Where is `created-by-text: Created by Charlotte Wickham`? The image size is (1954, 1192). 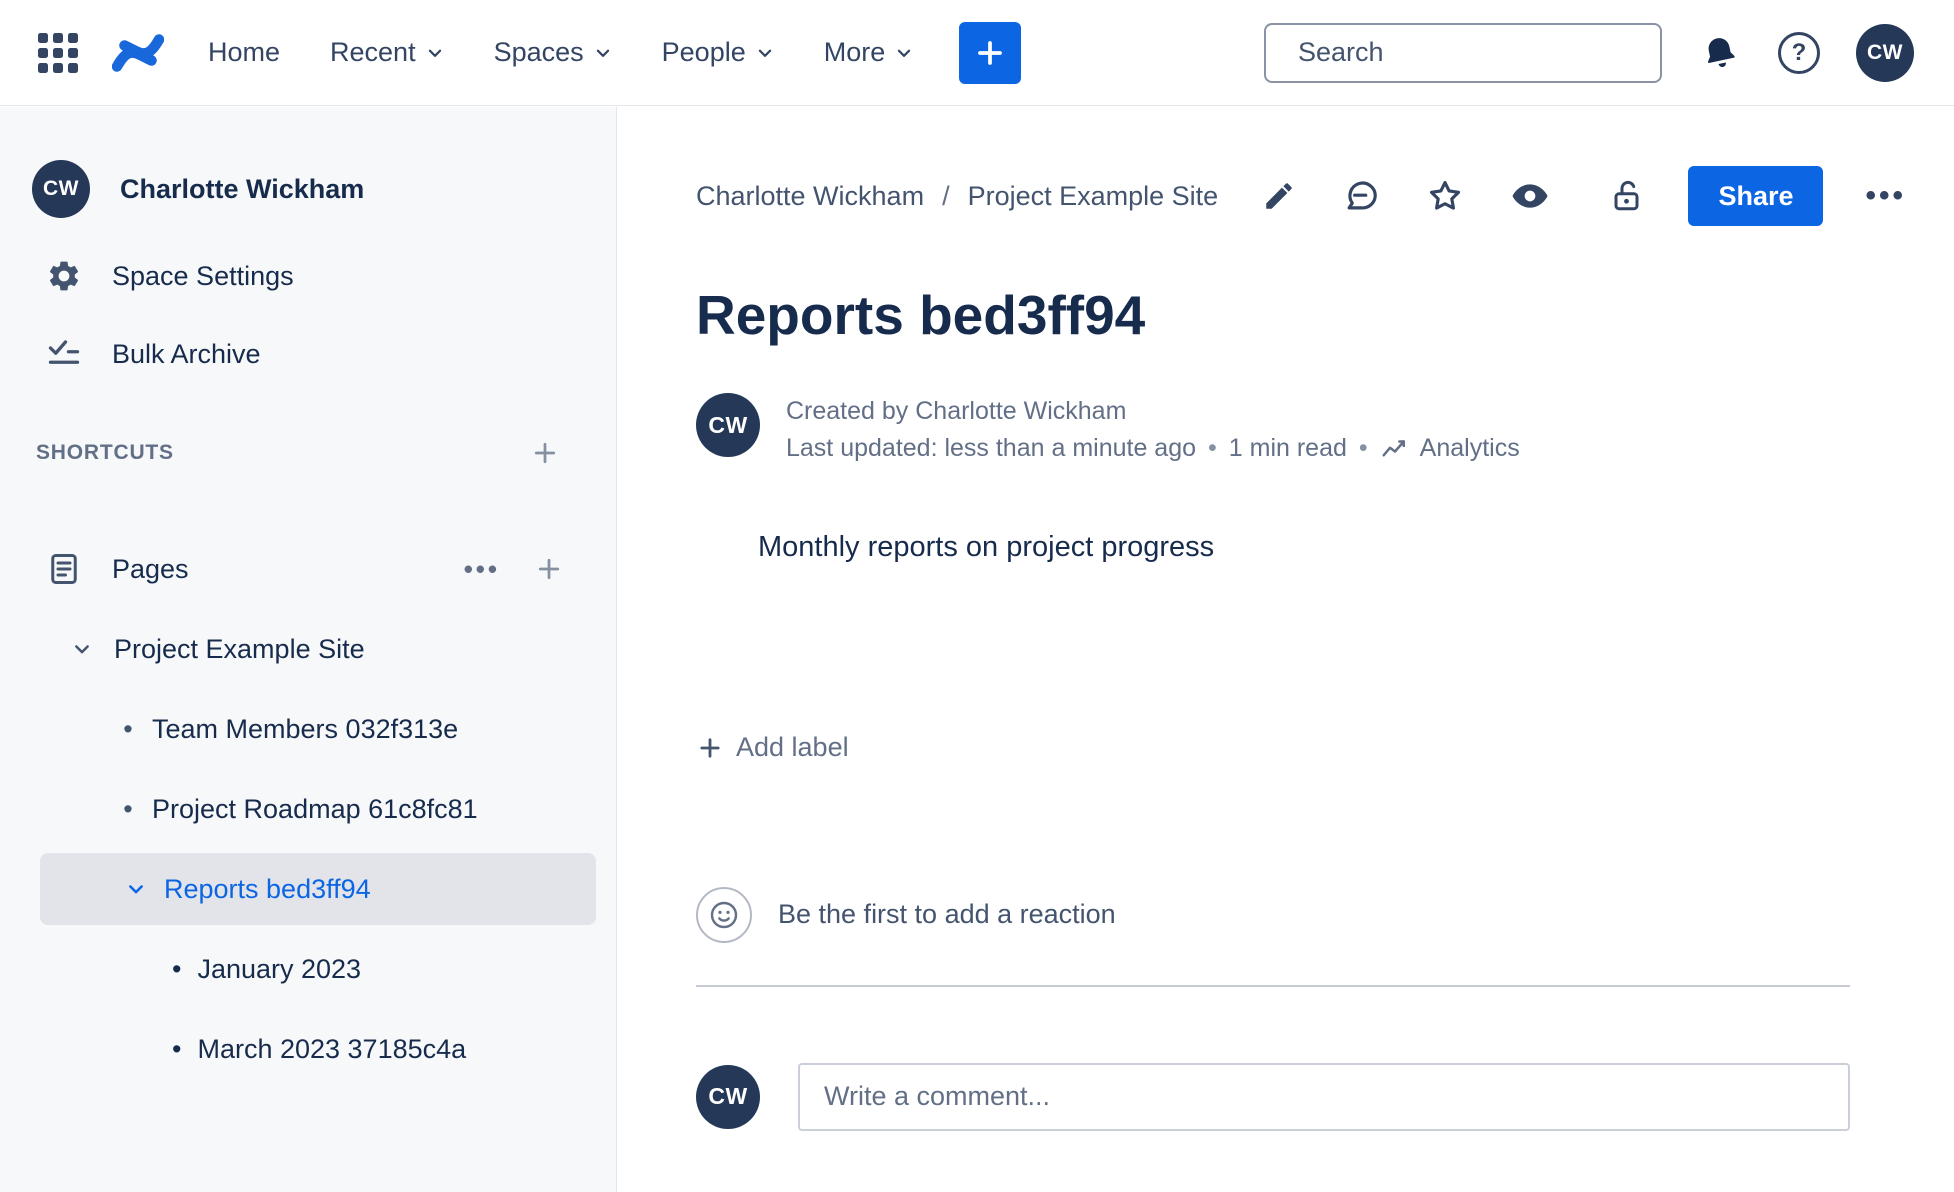 created-by-text: Created by Charlotte Wickham is located at coordinates (956, 411).